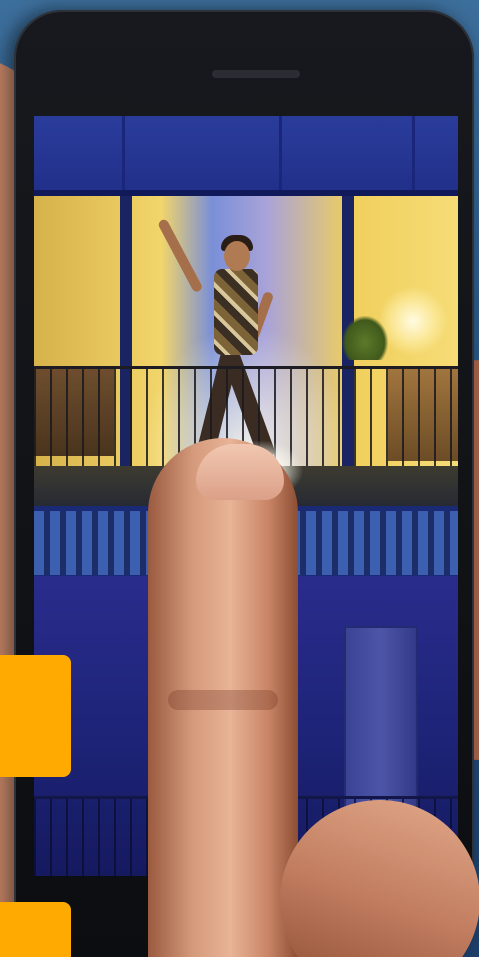  What do you see at coordinates (365, 338) in the screenshot?
I see `house-plant` at bounding box center [365, 338].